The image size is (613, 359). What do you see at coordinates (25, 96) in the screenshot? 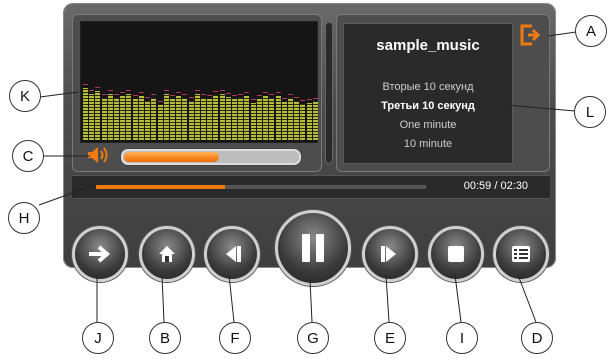
I see `callout-k: K` at bounding box center [25, 96].